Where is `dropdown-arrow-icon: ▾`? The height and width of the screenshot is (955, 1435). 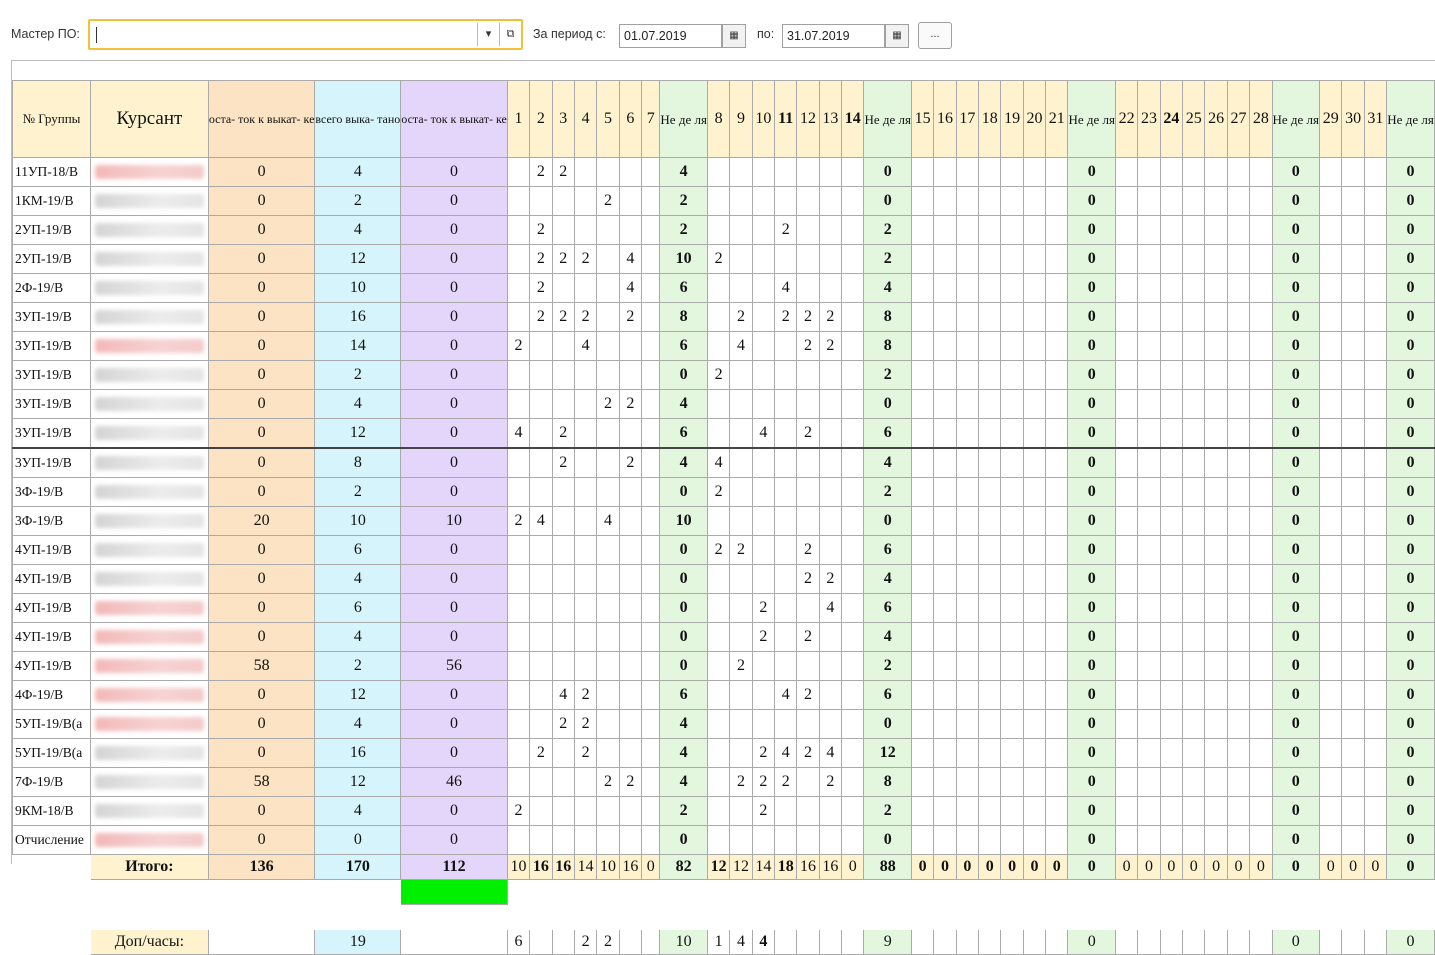
dropdown-arrow-icon: ▾ is located at coordinates (488, 34).